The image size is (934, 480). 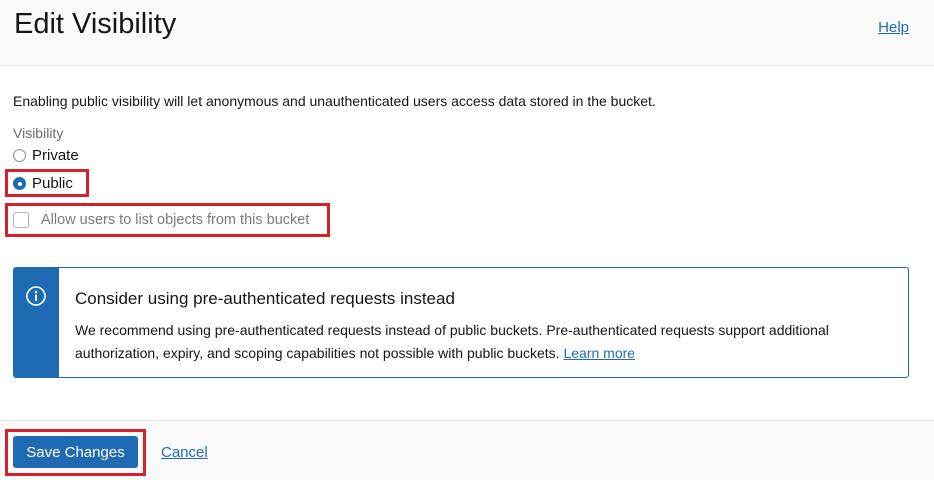 I want to click on radio-private-label: Private, so click(x=55, y=155).